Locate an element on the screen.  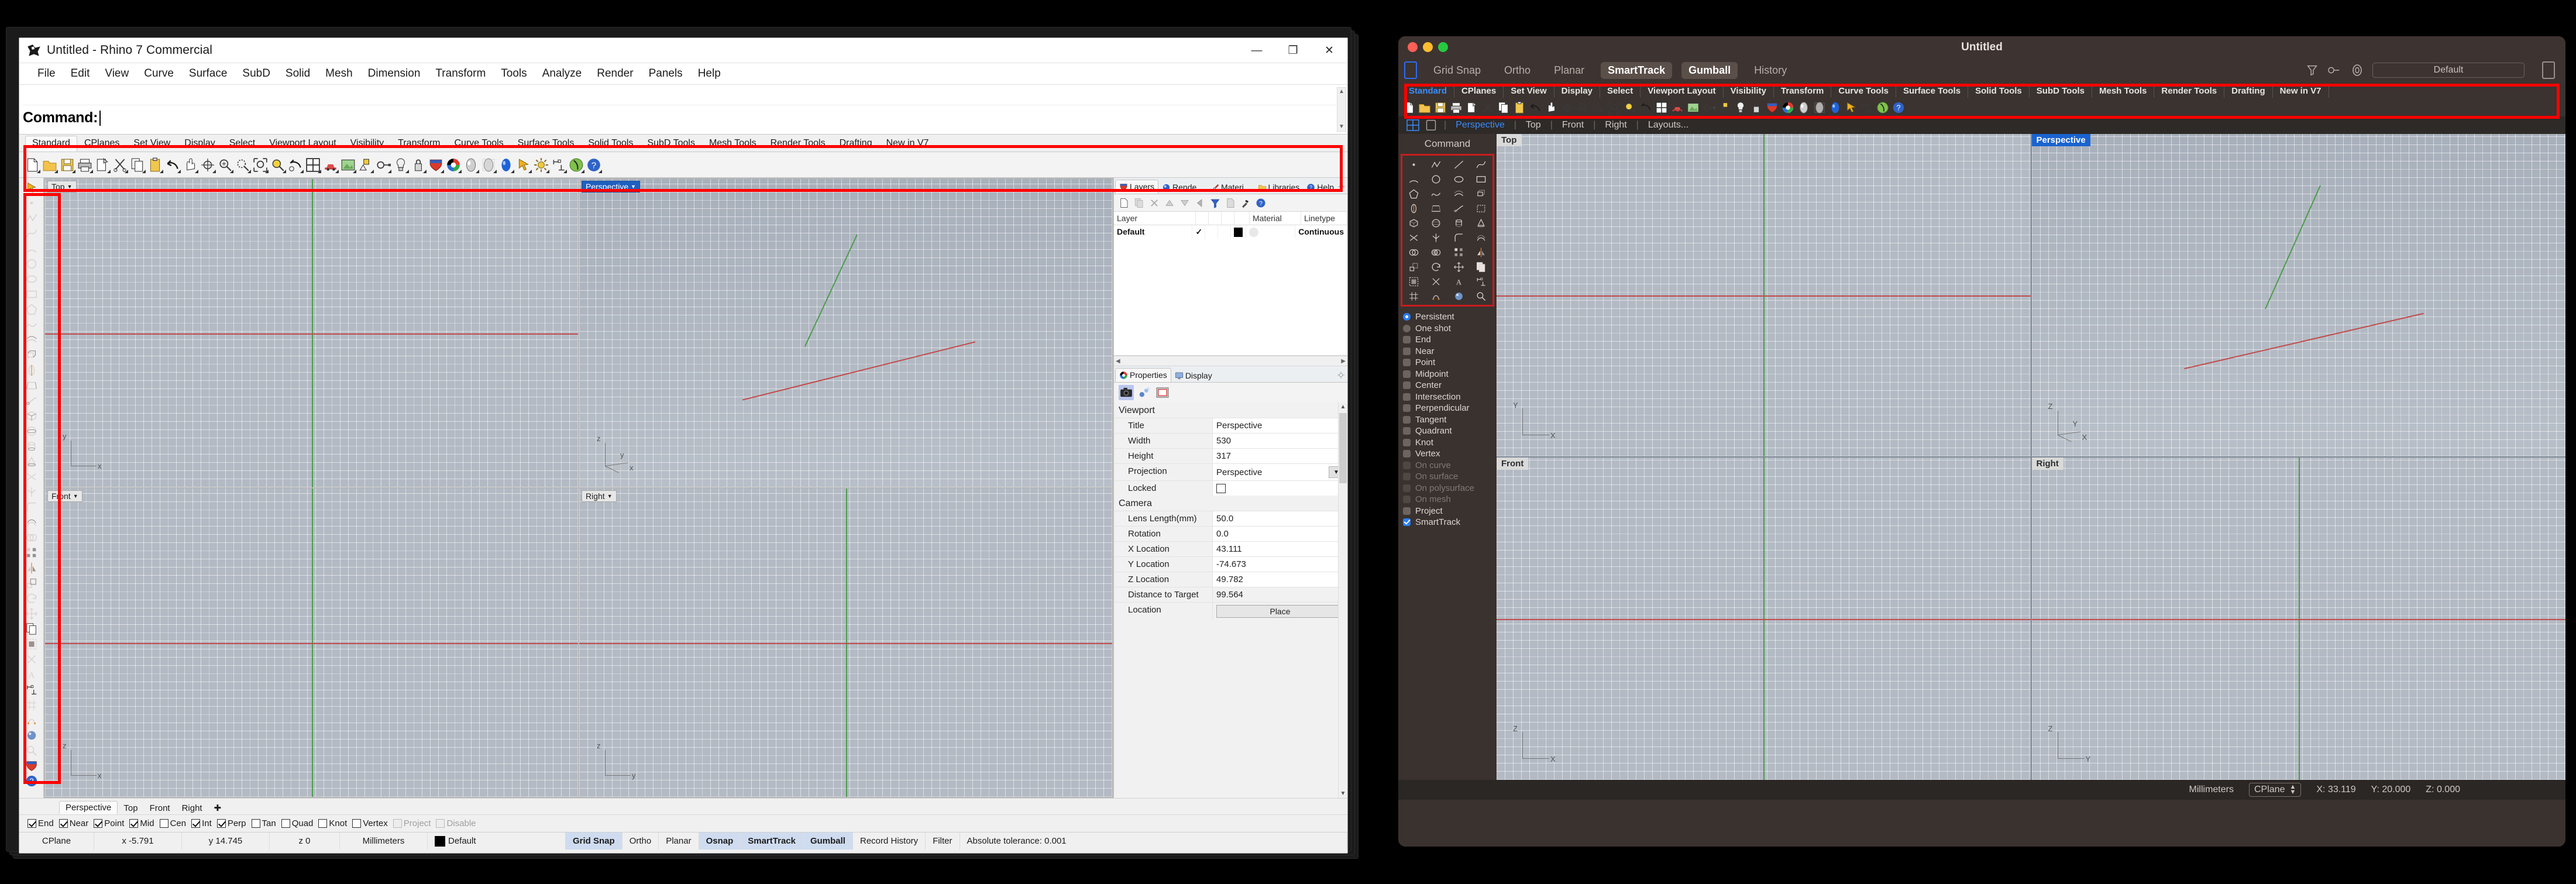
viewport-label-right: Right ▼ is located at coordinates (599, 496).